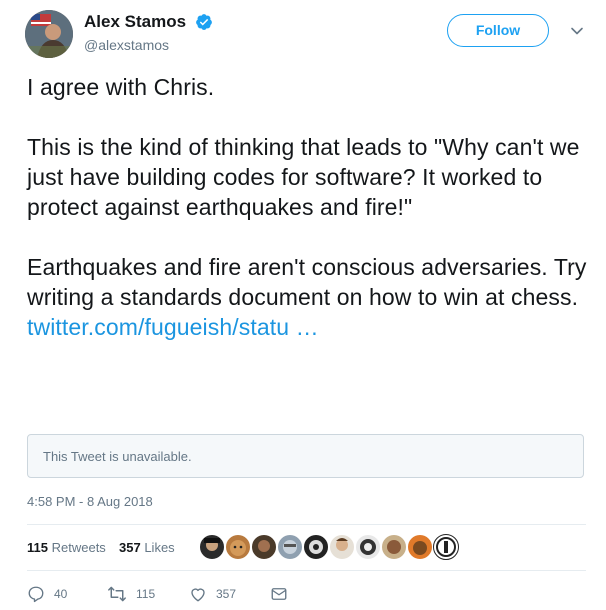  I want to click on reply-icon, so click(36, 594).